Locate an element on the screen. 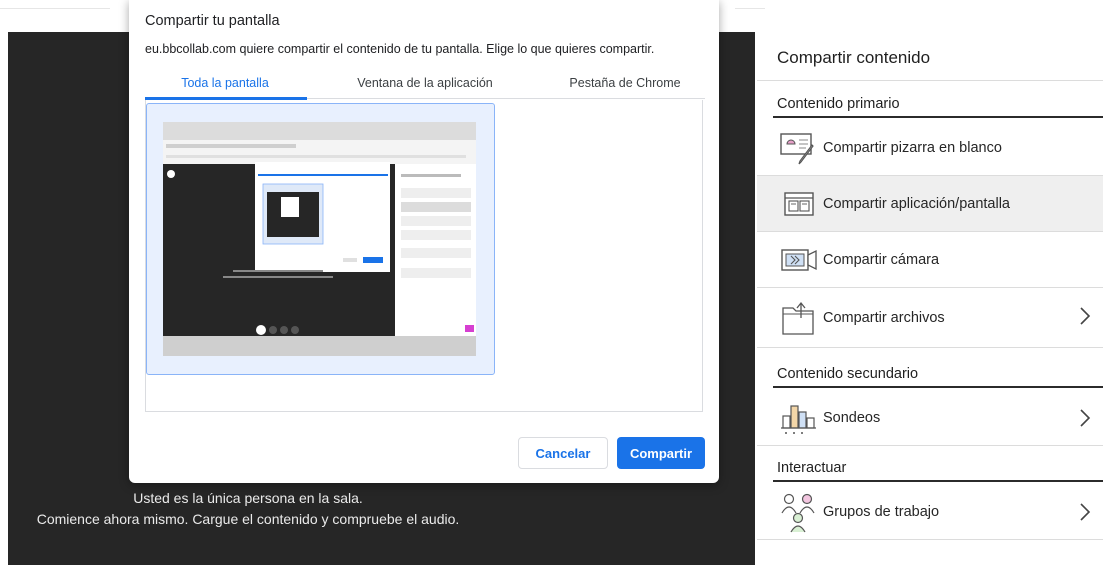 The image size is (1103, 565). primary-section-rule is located at coordinates (938, 117).